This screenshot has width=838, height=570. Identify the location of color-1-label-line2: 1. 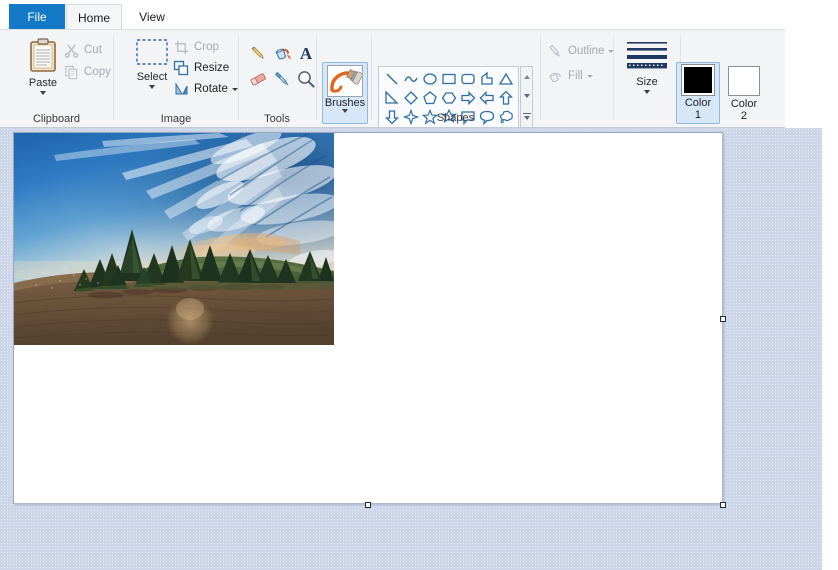
(698, 115).